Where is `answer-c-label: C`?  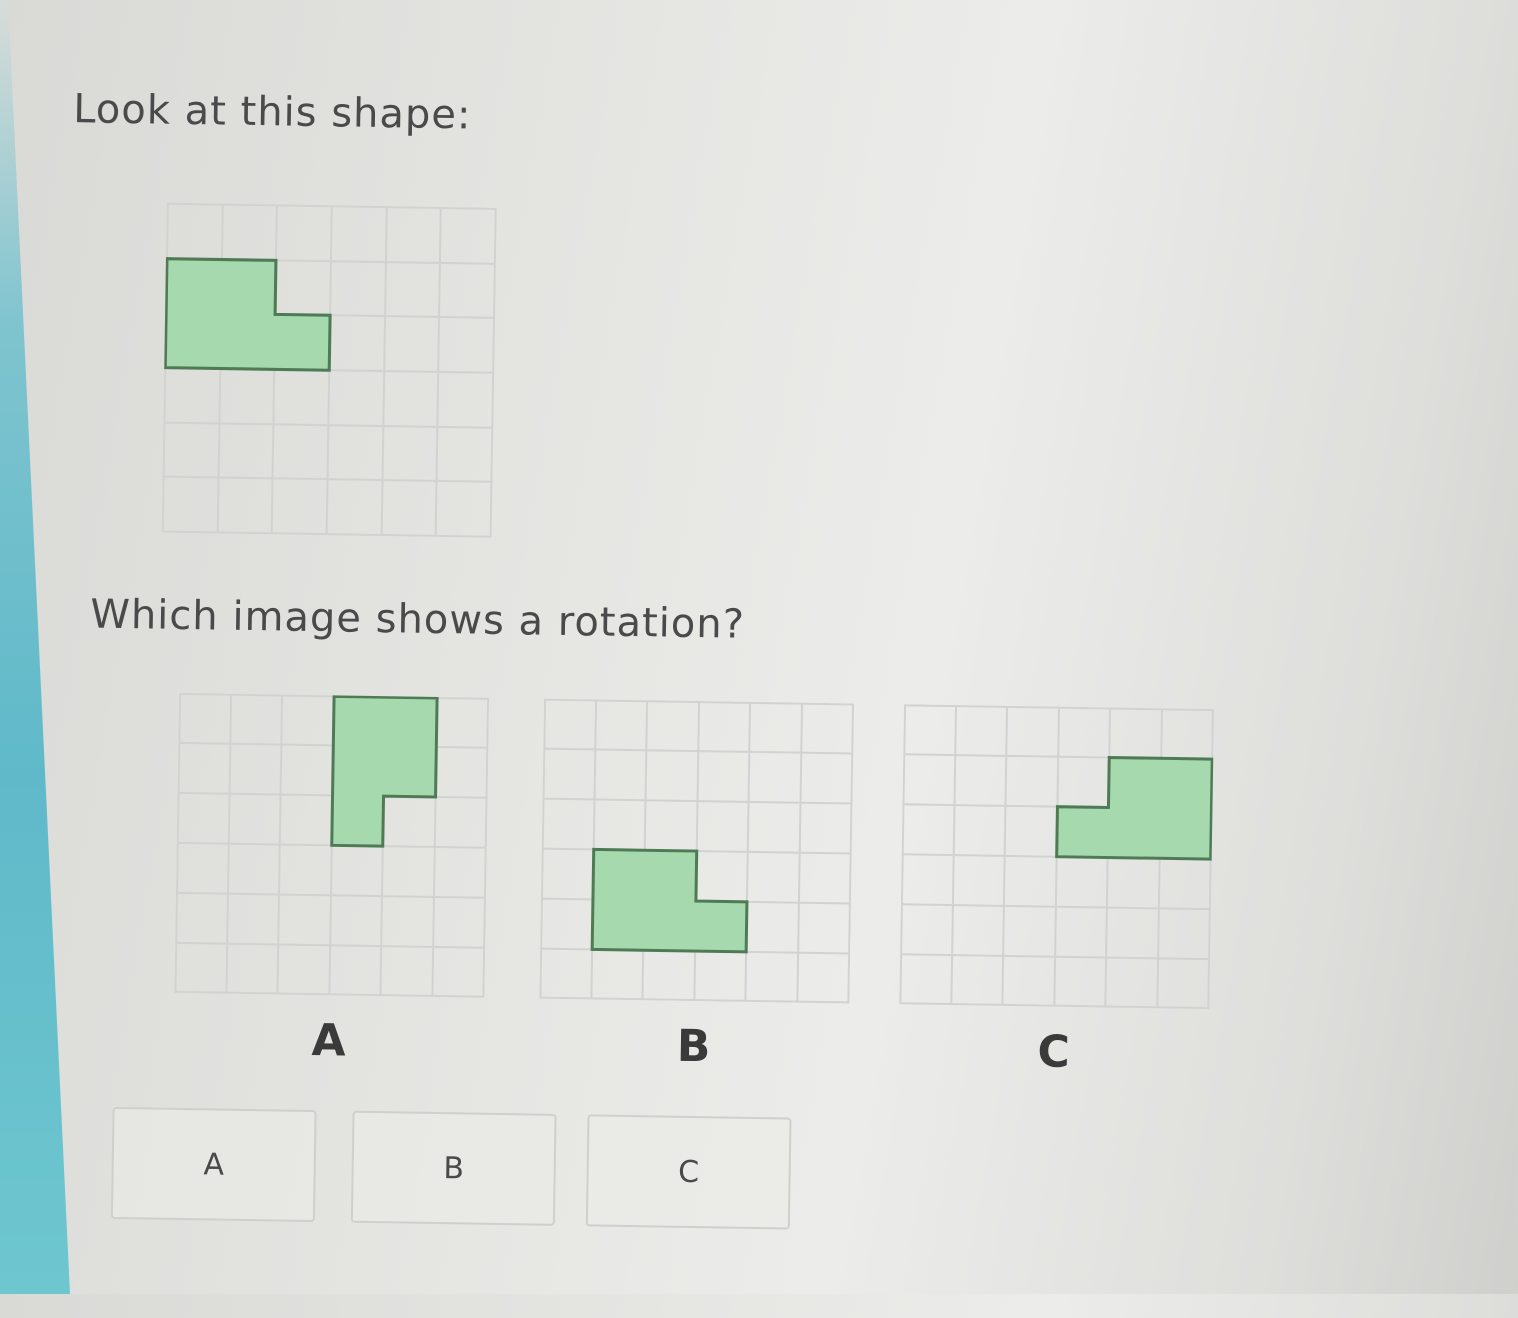
answer-c-label: C is located at coordinates (688, 1172).